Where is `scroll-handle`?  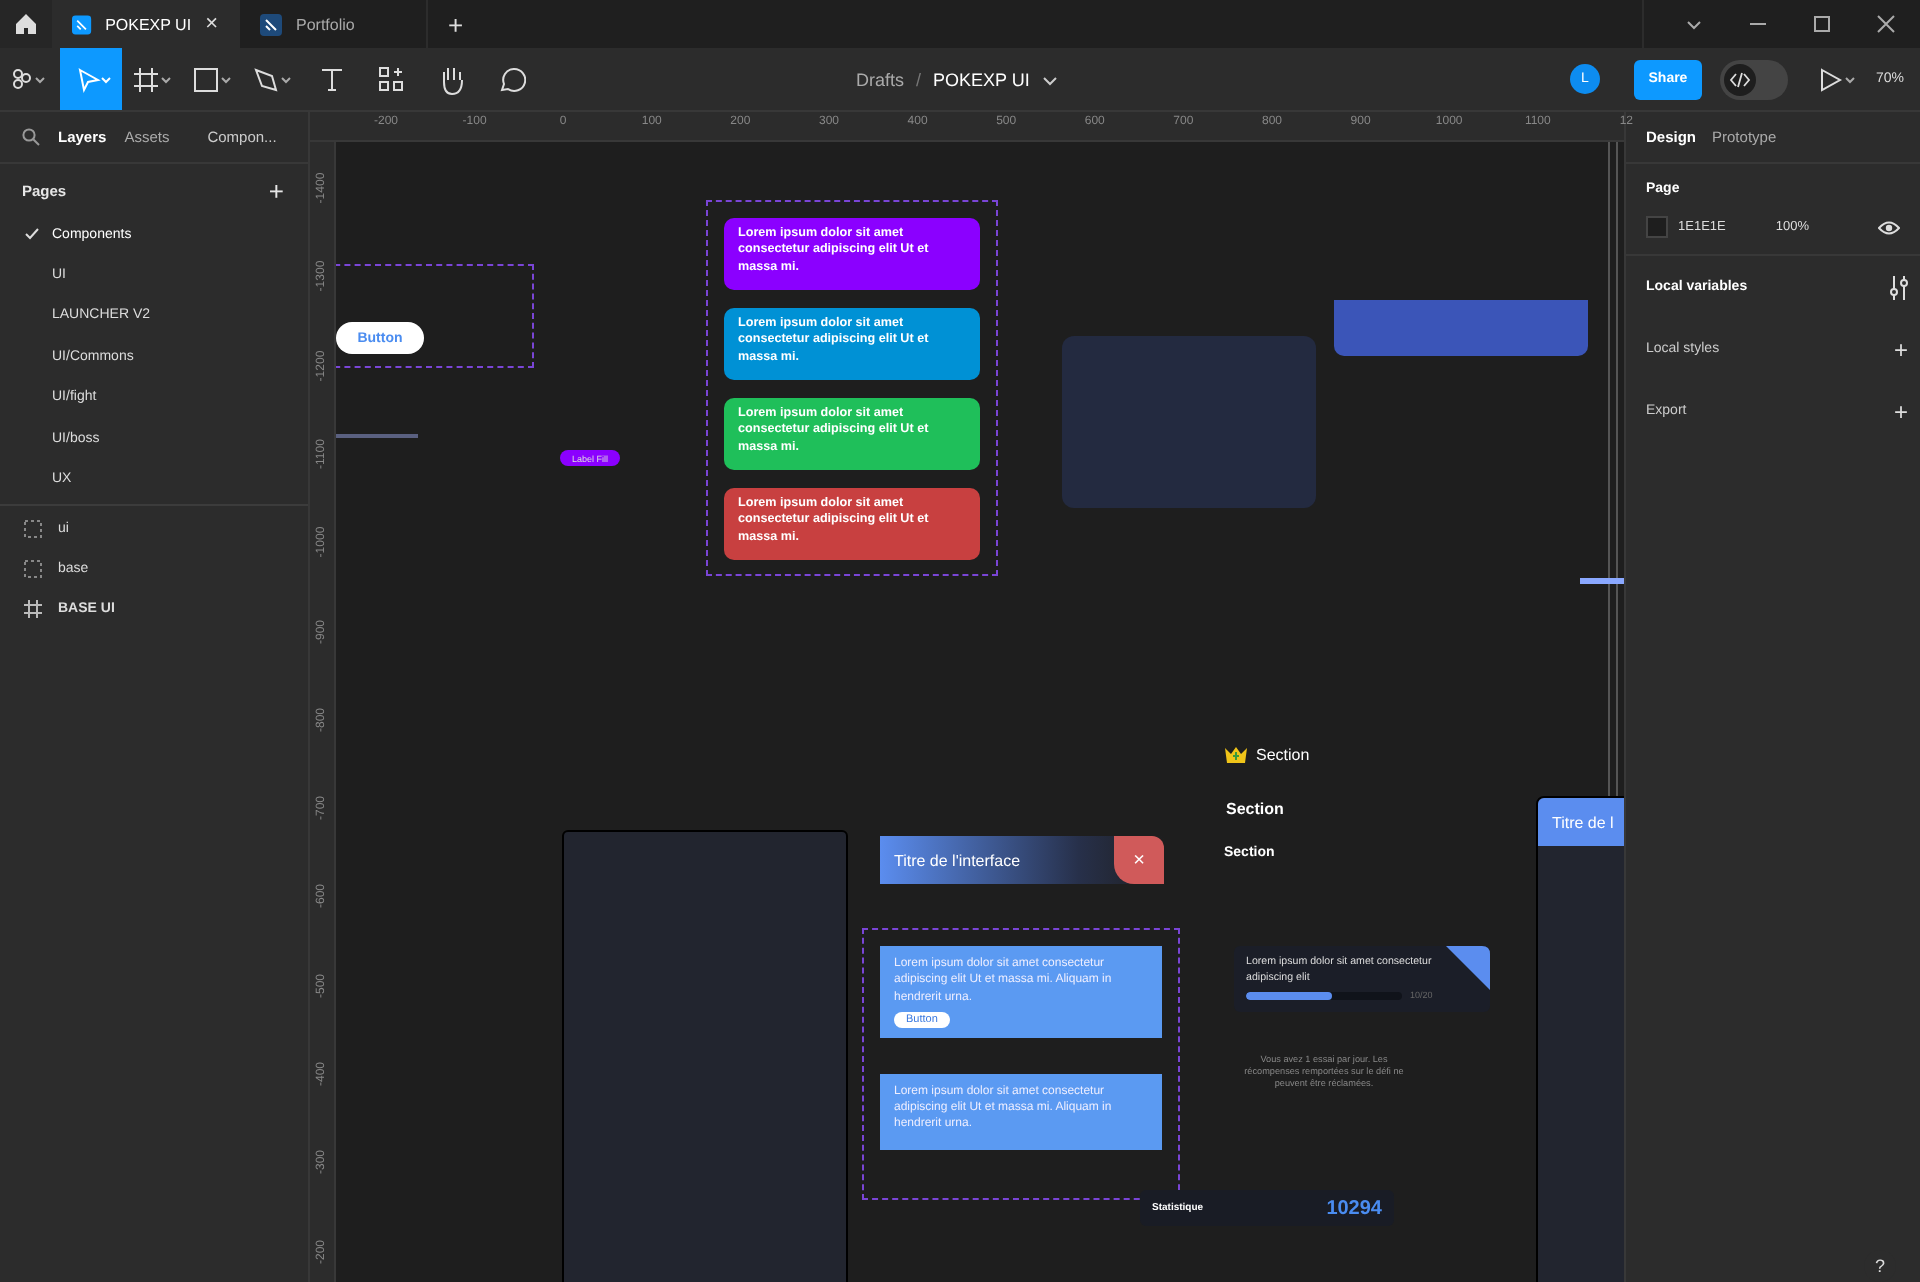
scroll-handle is located at coordinates (1602, 581).